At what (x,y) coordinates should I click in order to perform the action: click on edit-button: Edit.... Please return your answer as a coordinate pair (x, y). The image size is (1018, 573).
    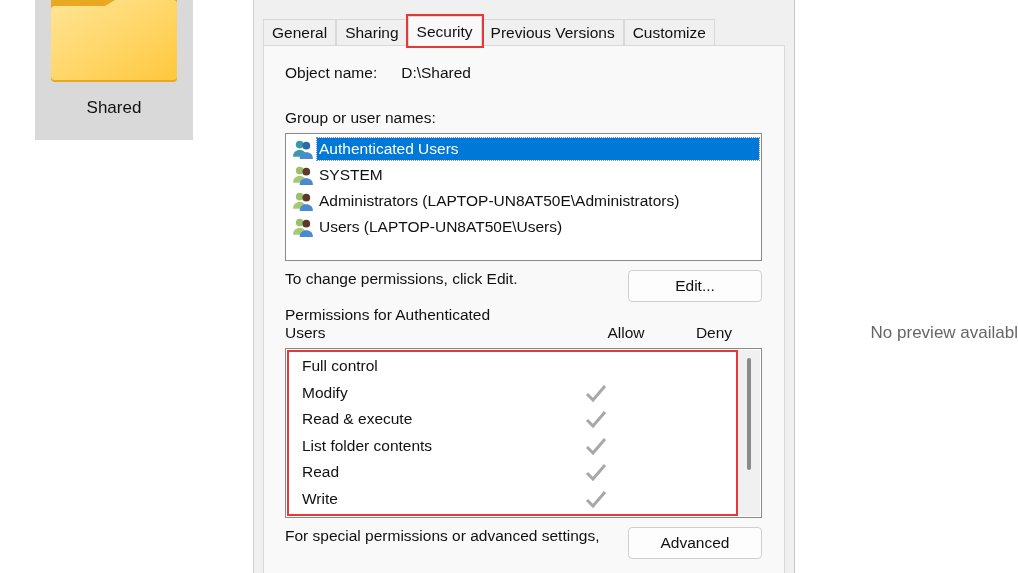
    Looking at the image, I should click on (695, 286).